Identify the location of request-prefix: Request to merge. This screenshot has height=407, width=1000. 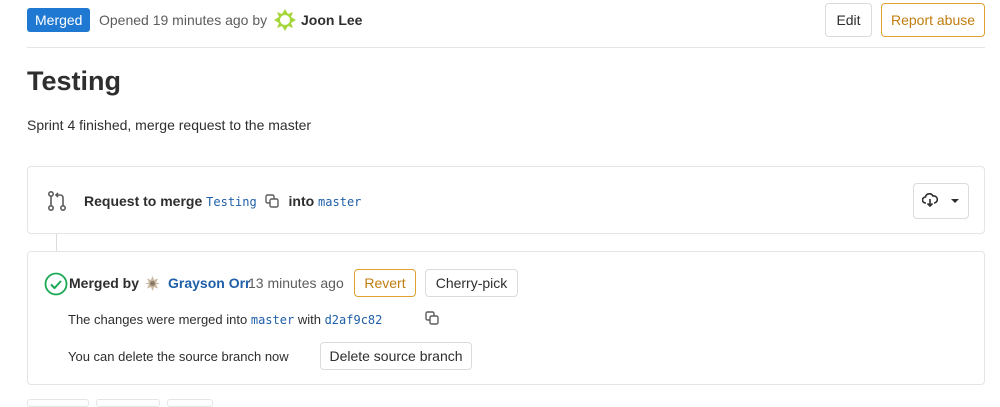
(143, 201).